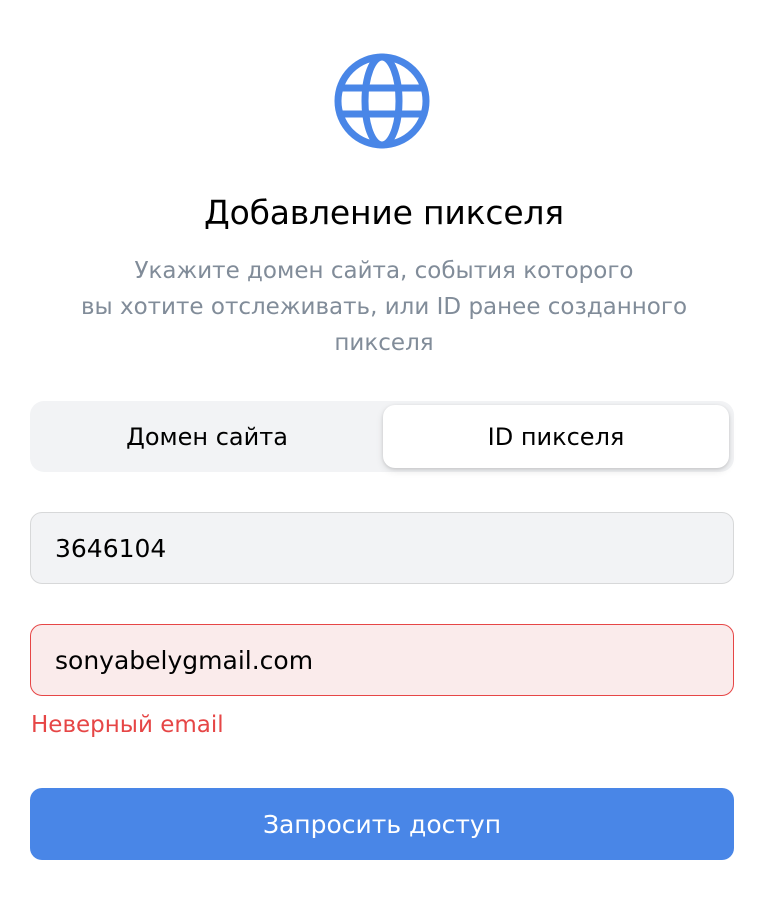 The width and height of the screenshot is (768, 898). I want to click on email-field, so click(382, 660).